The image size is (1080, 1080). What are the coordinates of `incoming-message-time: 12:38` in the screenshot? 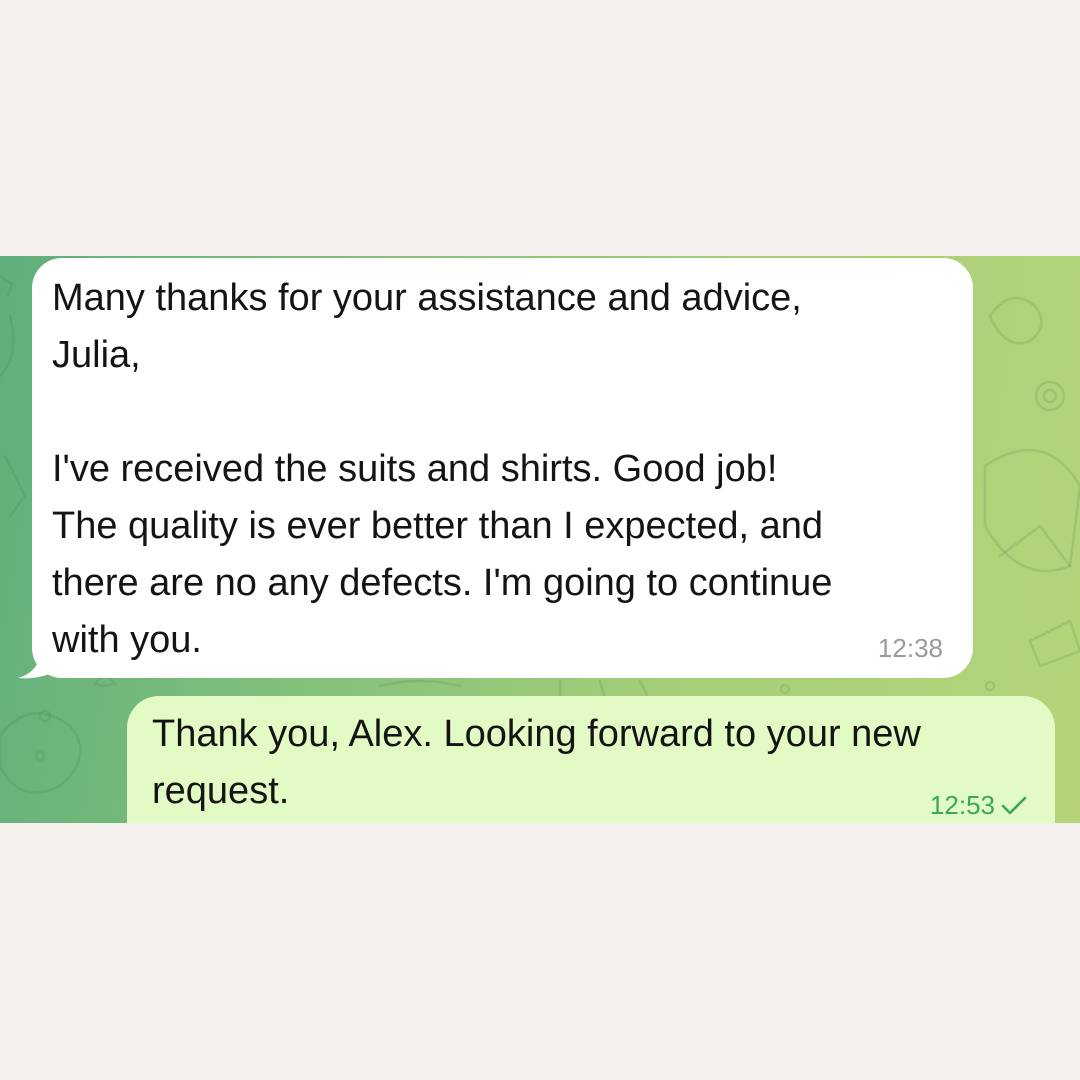 It's located at (910, 648).